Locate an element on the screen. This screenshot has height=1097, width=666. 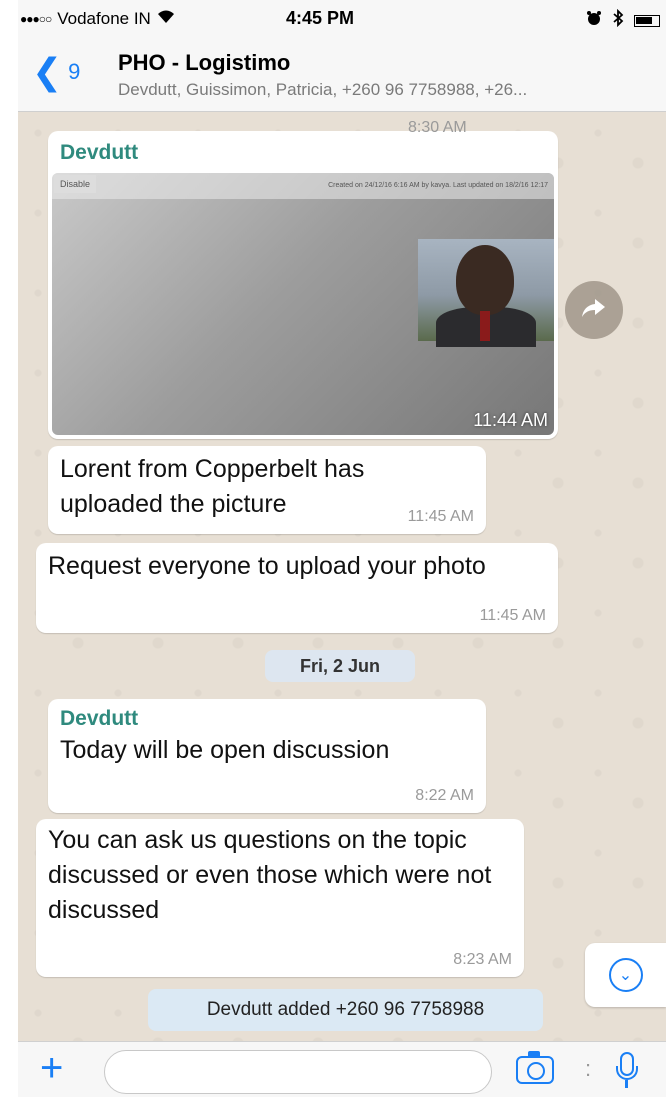
status-bar: ●●●○○ Vodafone IN 4:45 PM is located at coordinates (342, 18).